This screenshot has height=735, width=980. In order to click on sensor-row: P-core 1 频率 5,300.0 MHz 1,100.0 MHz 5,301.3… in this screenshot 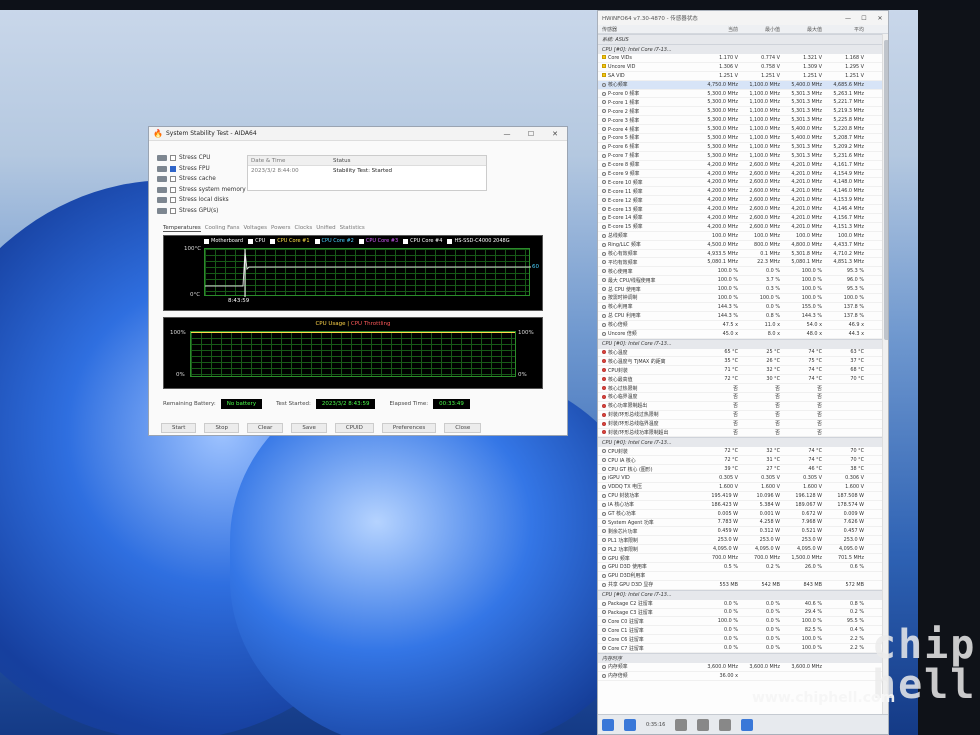, I will do `click(740, 103)`.